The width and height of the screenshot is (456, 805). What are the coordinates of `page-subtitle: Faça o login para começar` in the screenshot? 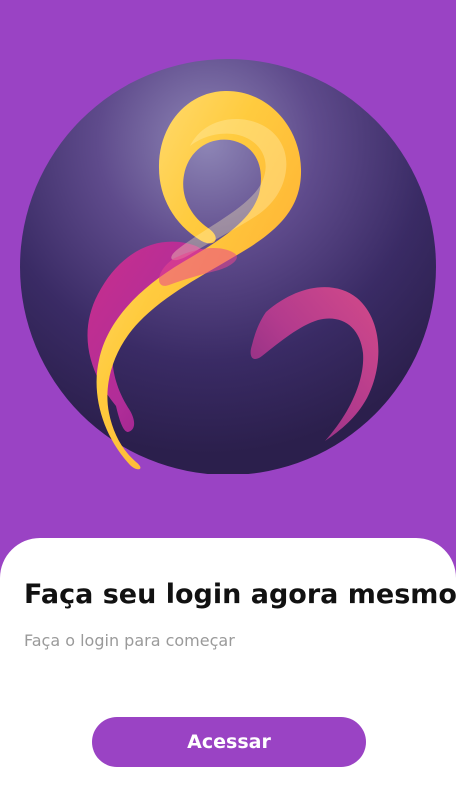 It's located at (129, 640).